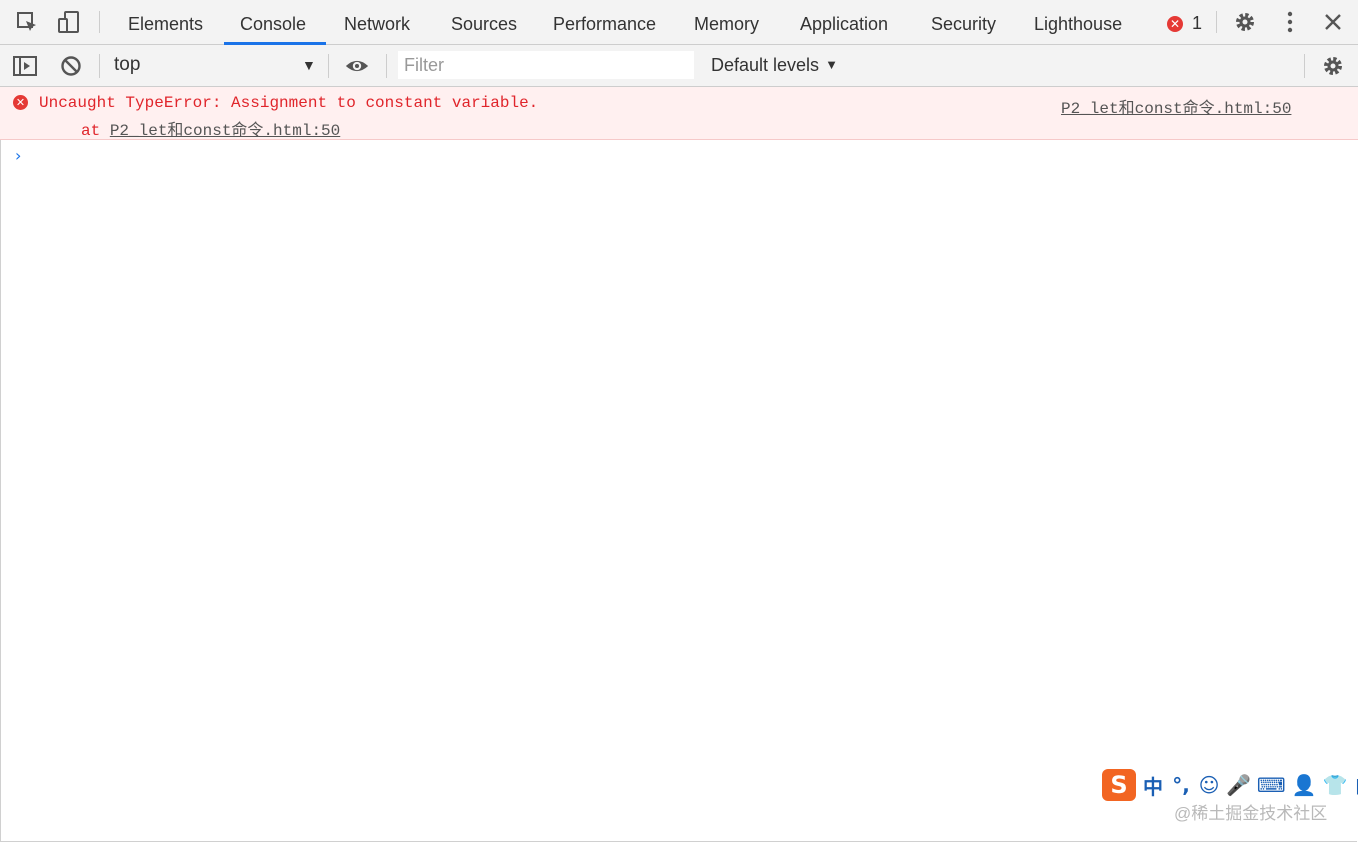  Describe the element at coordinates (357, 66) in the screenshot. I see `live-expression-eye-icon` at that location.